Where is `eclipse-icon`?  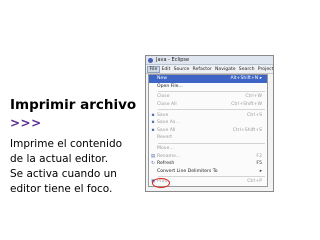
eclipse-icon is located at coordinates (150, 60).